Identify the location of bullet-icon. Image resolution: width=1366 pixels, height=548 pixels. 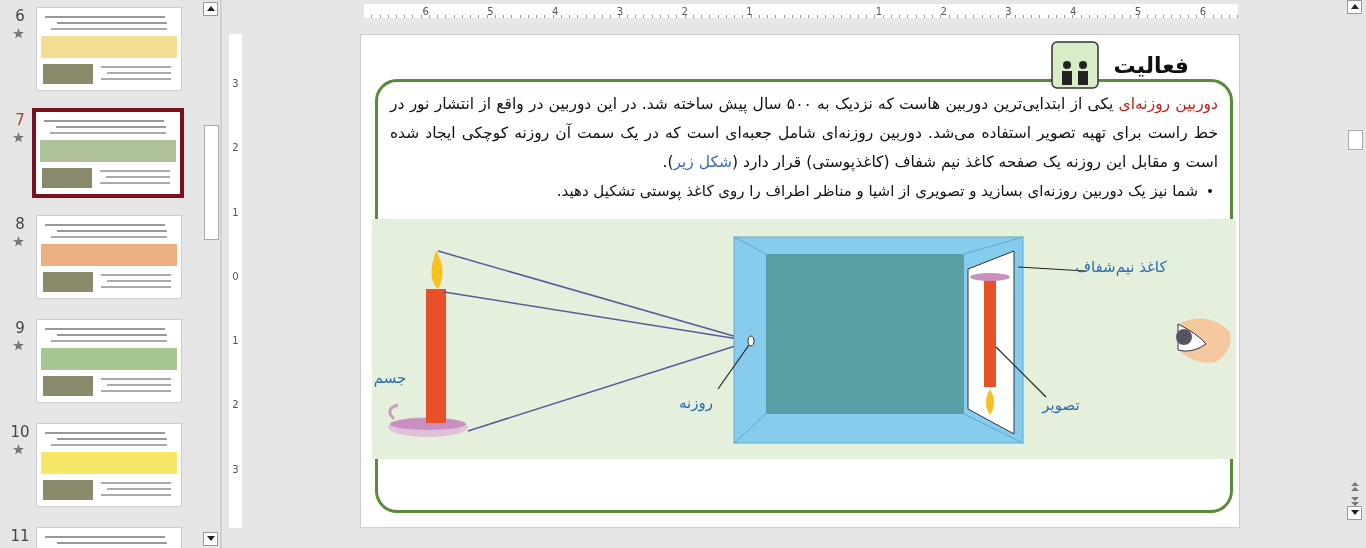
(1210, 191).